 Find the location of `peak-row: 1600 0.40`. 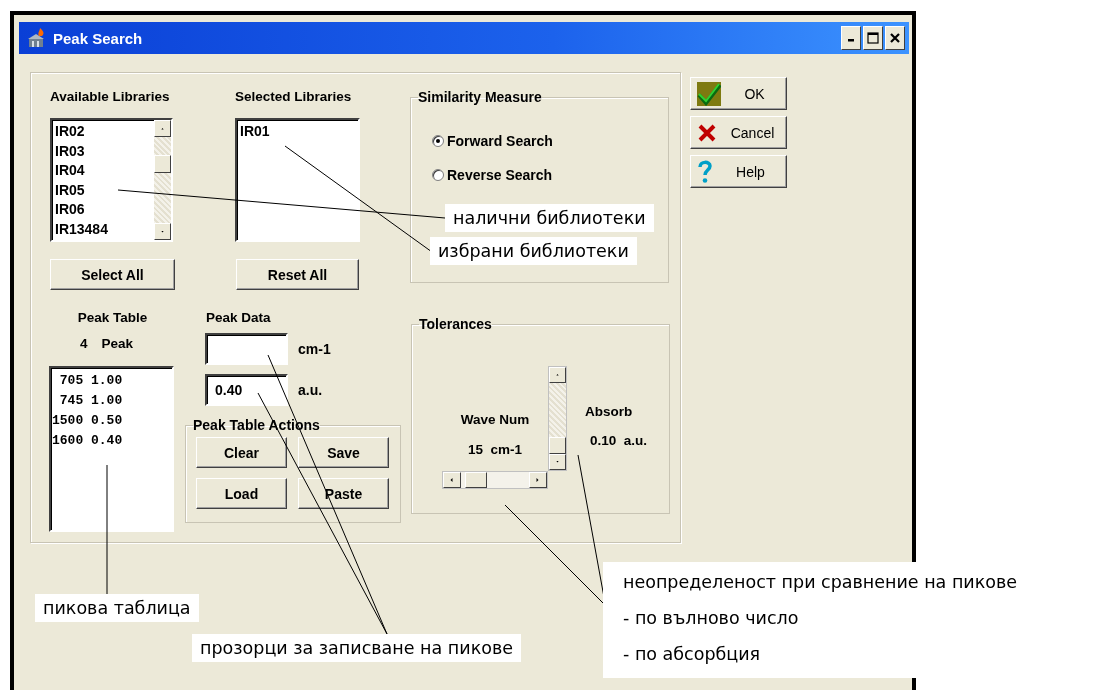

peak-row: 1600 0.40 is located at coordinates (112, 441).